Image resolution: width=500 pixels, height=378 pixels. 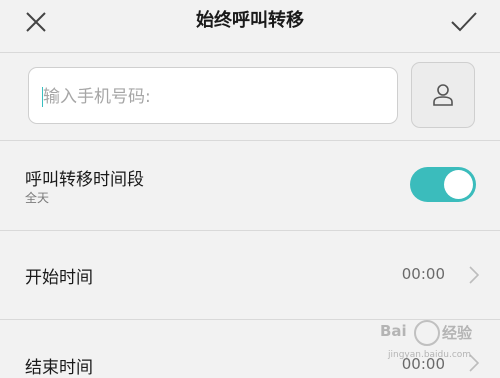 What do you see at coordinates (457, 333) in the screenshot?
I see `watermark-brand2: 经验` at bounding box center [457, 333].